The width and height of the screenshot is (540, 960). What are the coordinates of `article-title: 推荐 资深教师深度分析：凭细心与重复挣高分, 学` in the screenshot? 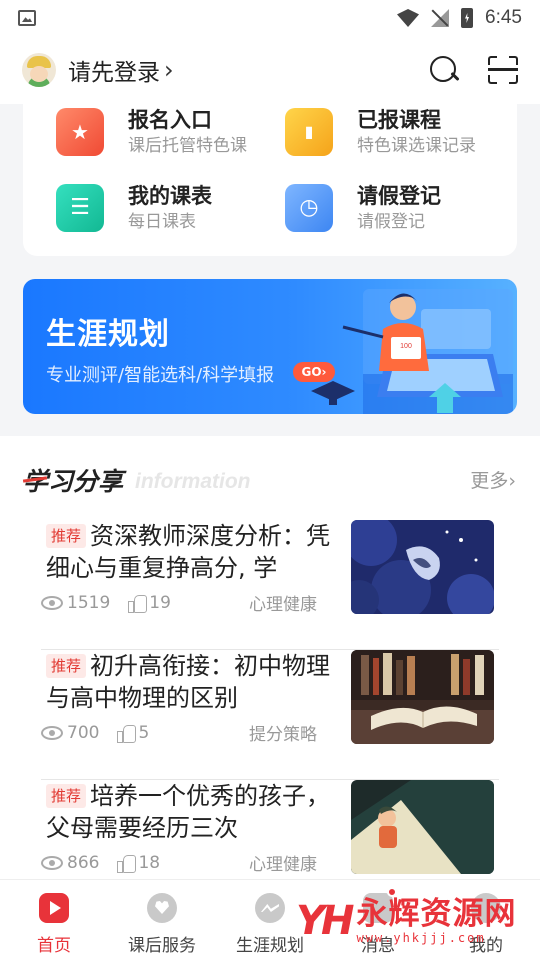 It's located at (188, 552).